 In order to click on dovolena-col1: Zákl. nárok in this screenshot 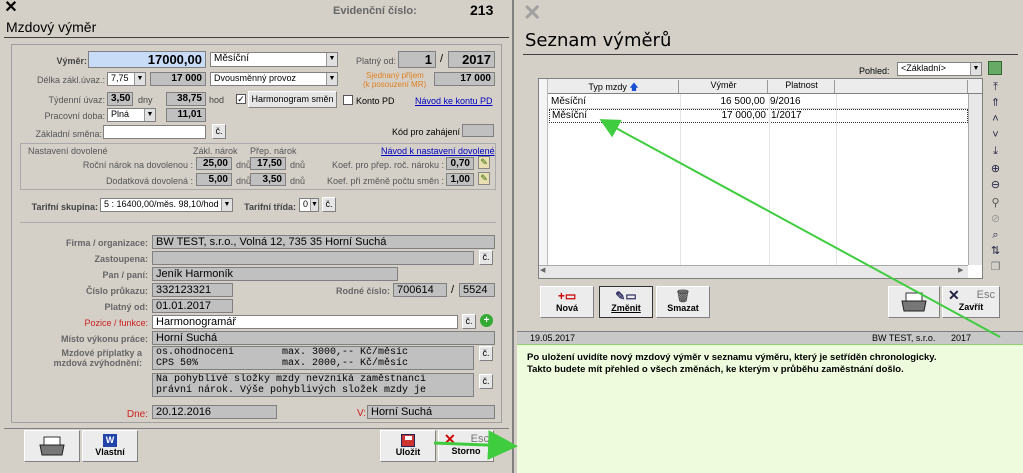, I will do `click(215, 151)`.